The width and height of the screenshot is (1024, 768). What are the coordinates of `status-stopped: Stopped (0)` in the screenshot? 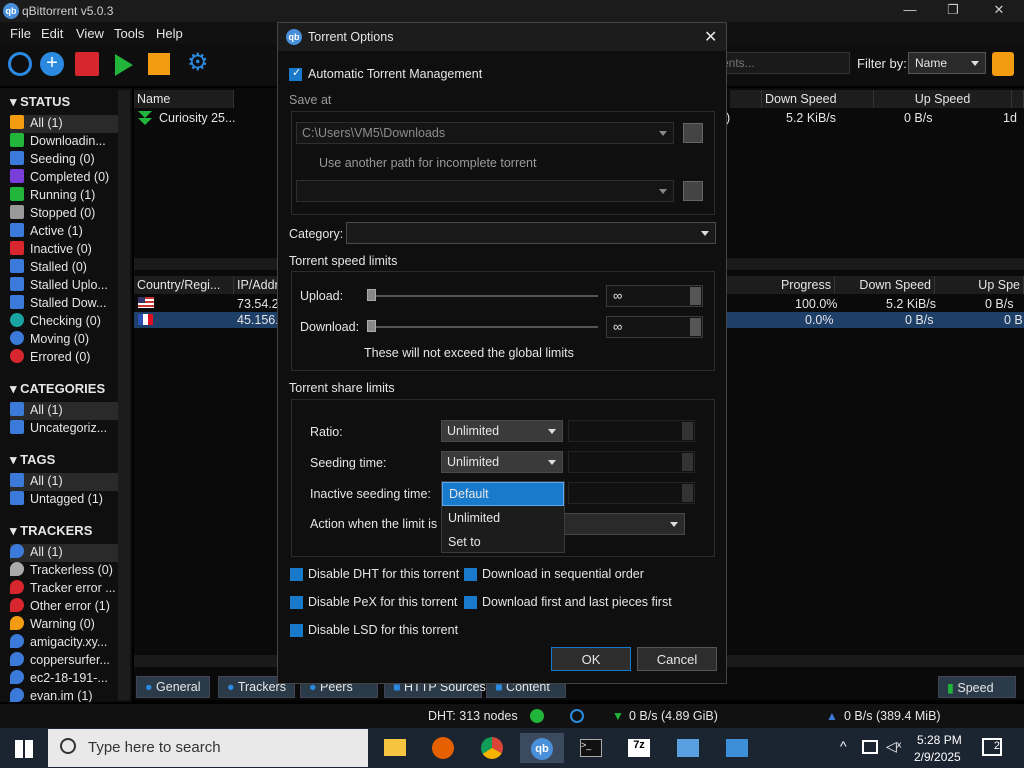 It's located at (64, 214).